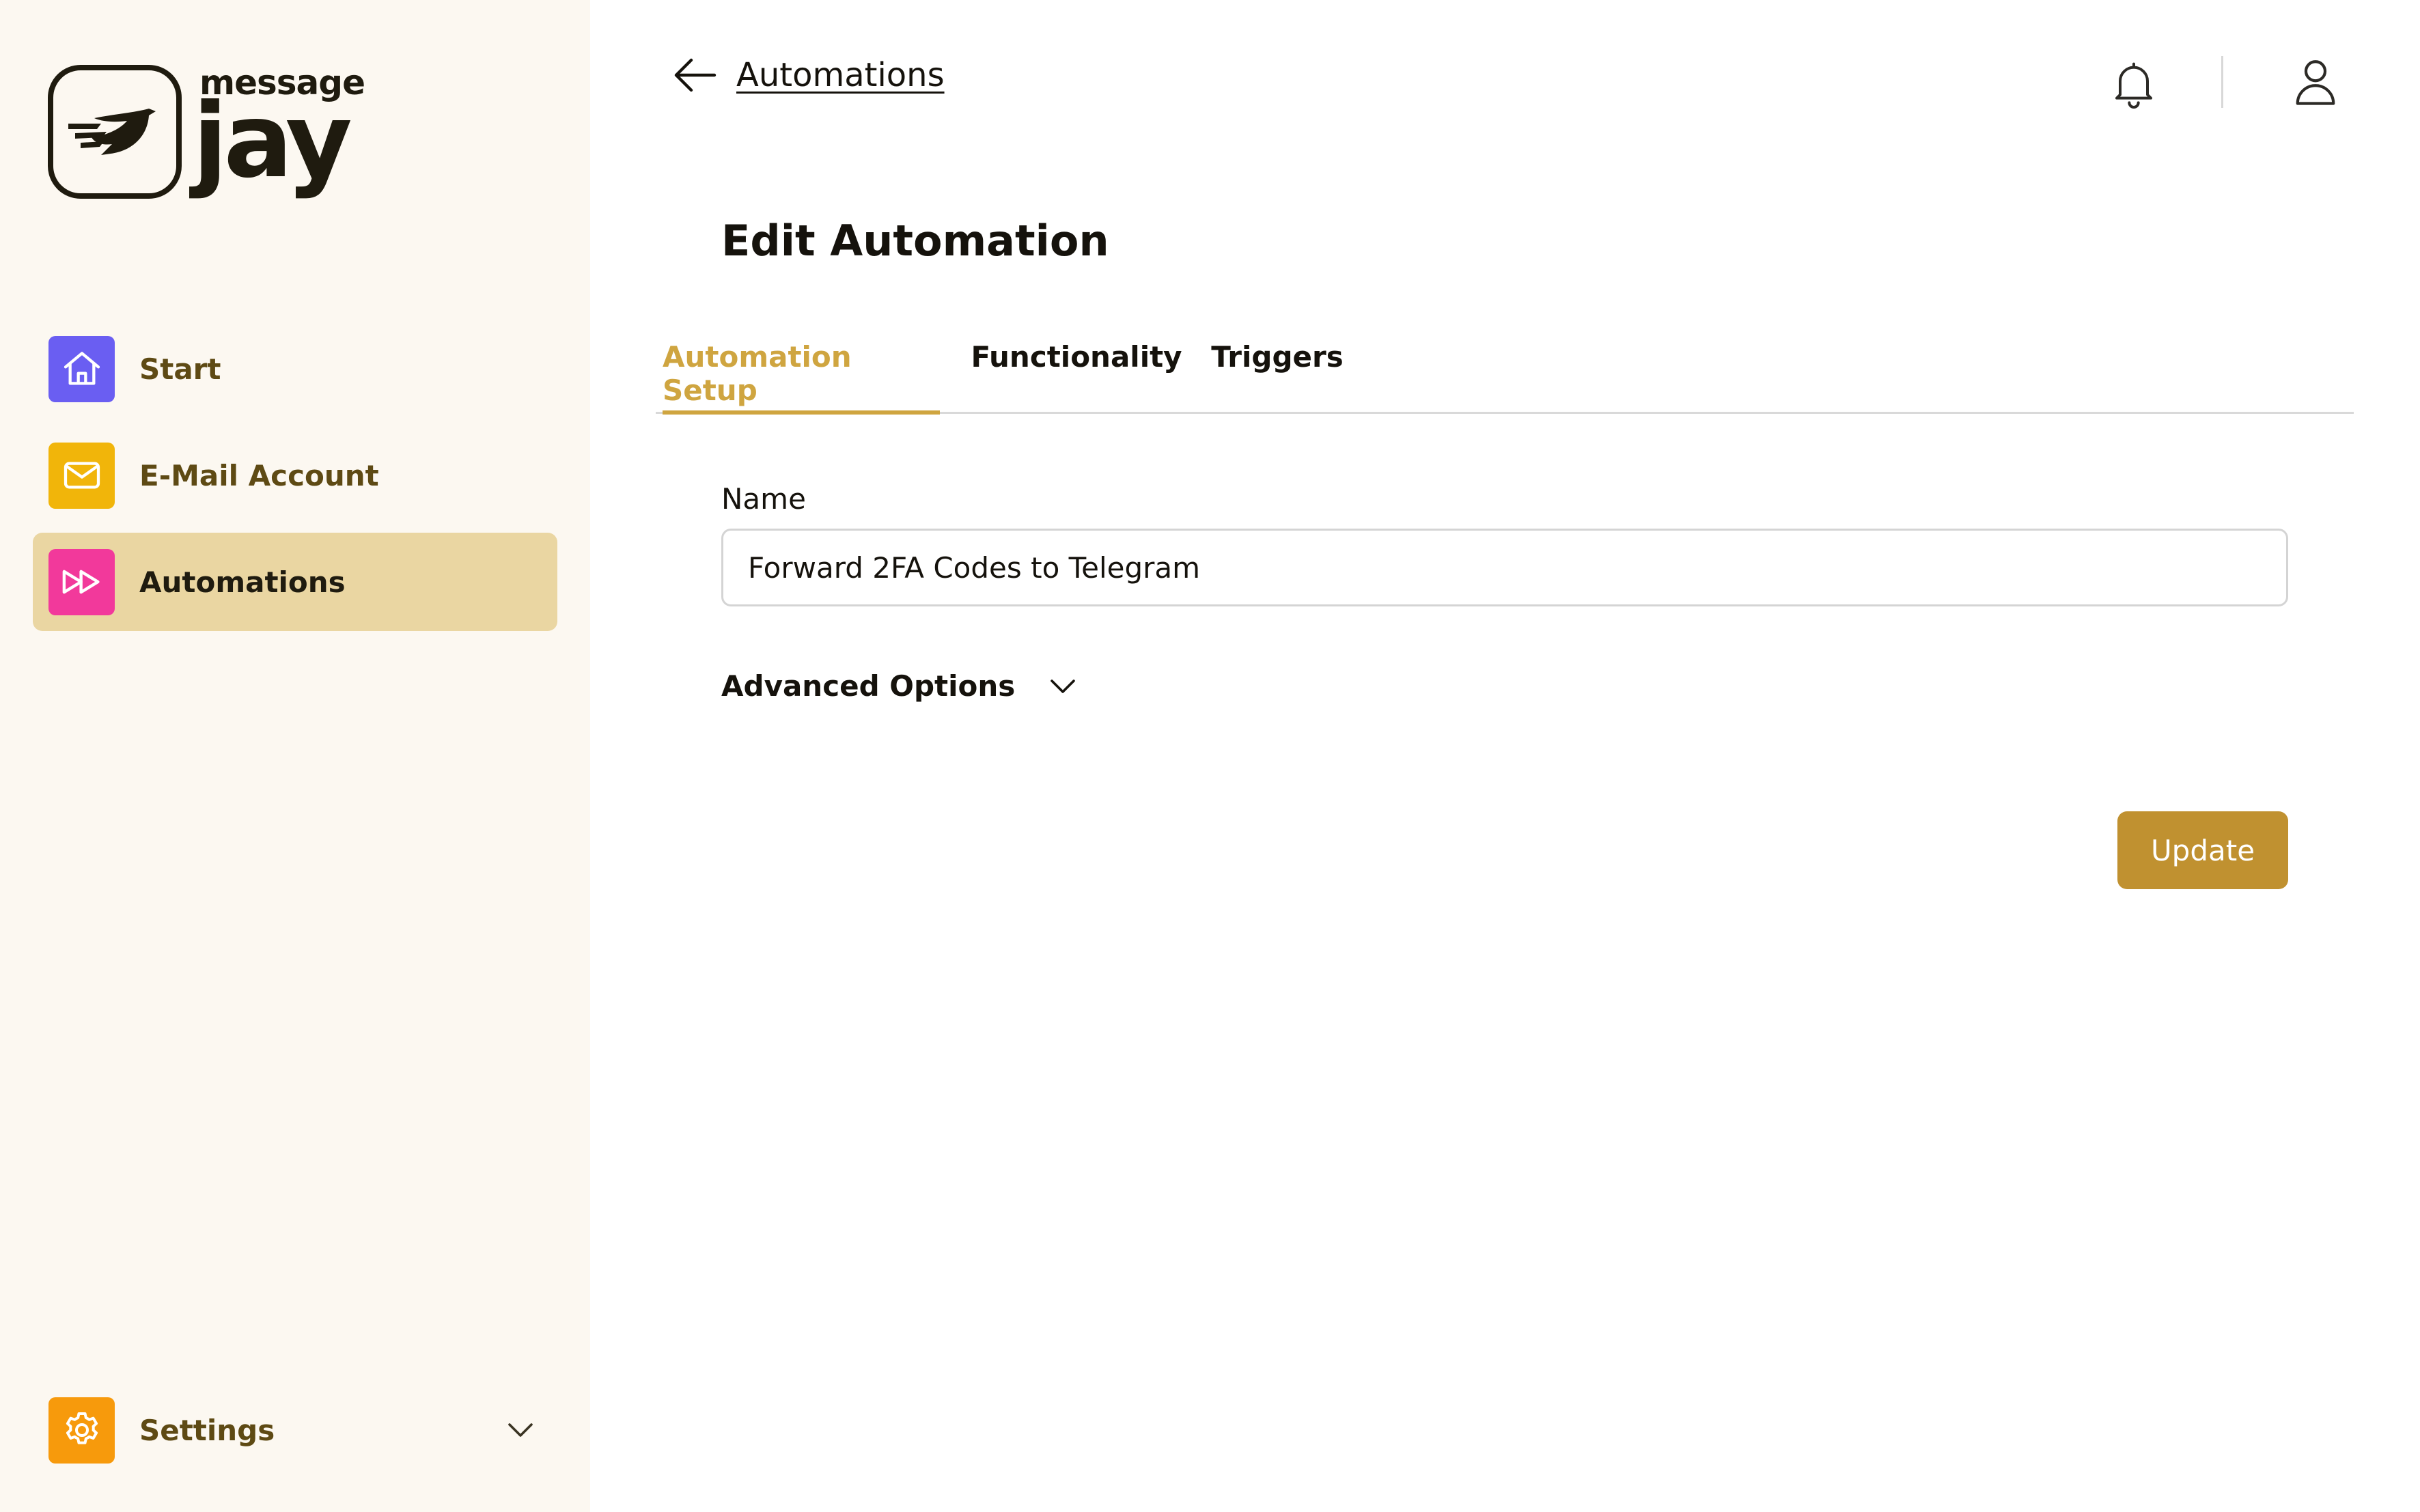  I want to click on name-field-label: Name, so click(763, 499).